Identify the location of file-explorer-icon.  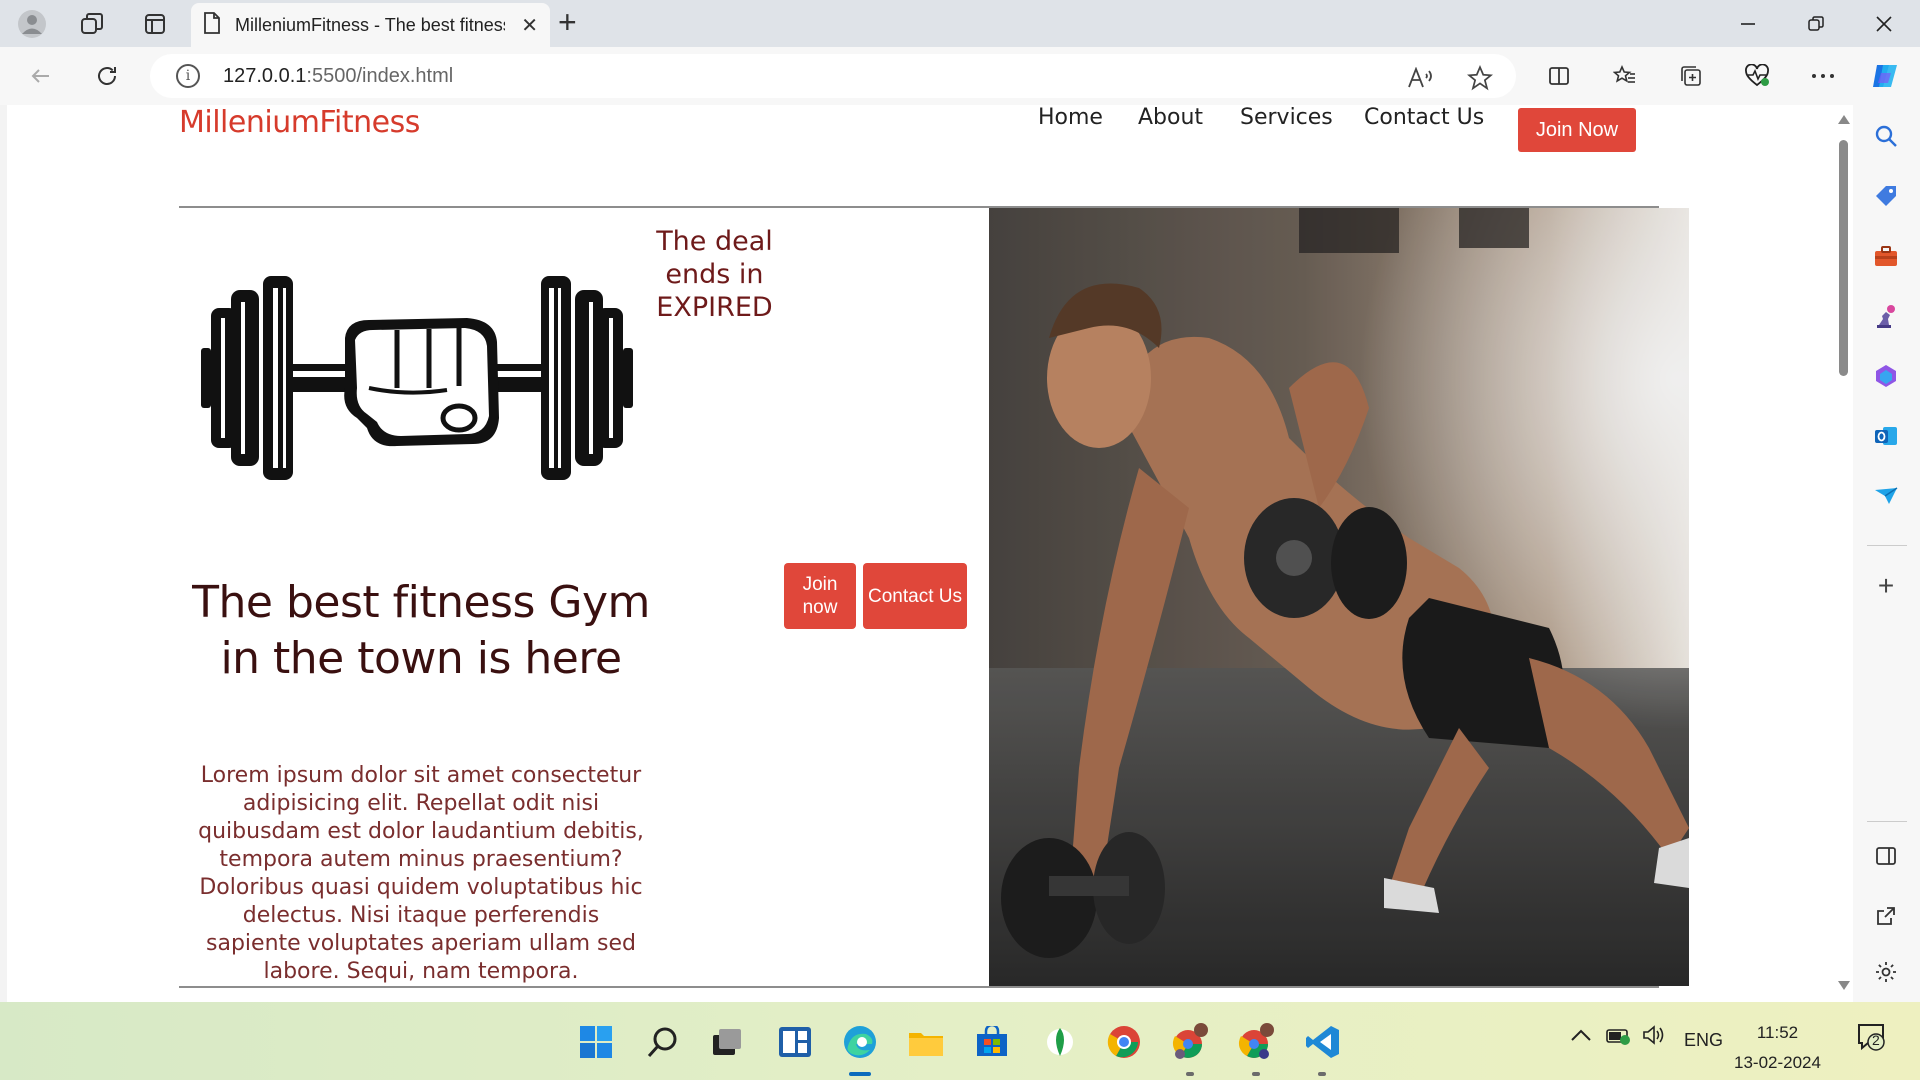
(926, 1042).